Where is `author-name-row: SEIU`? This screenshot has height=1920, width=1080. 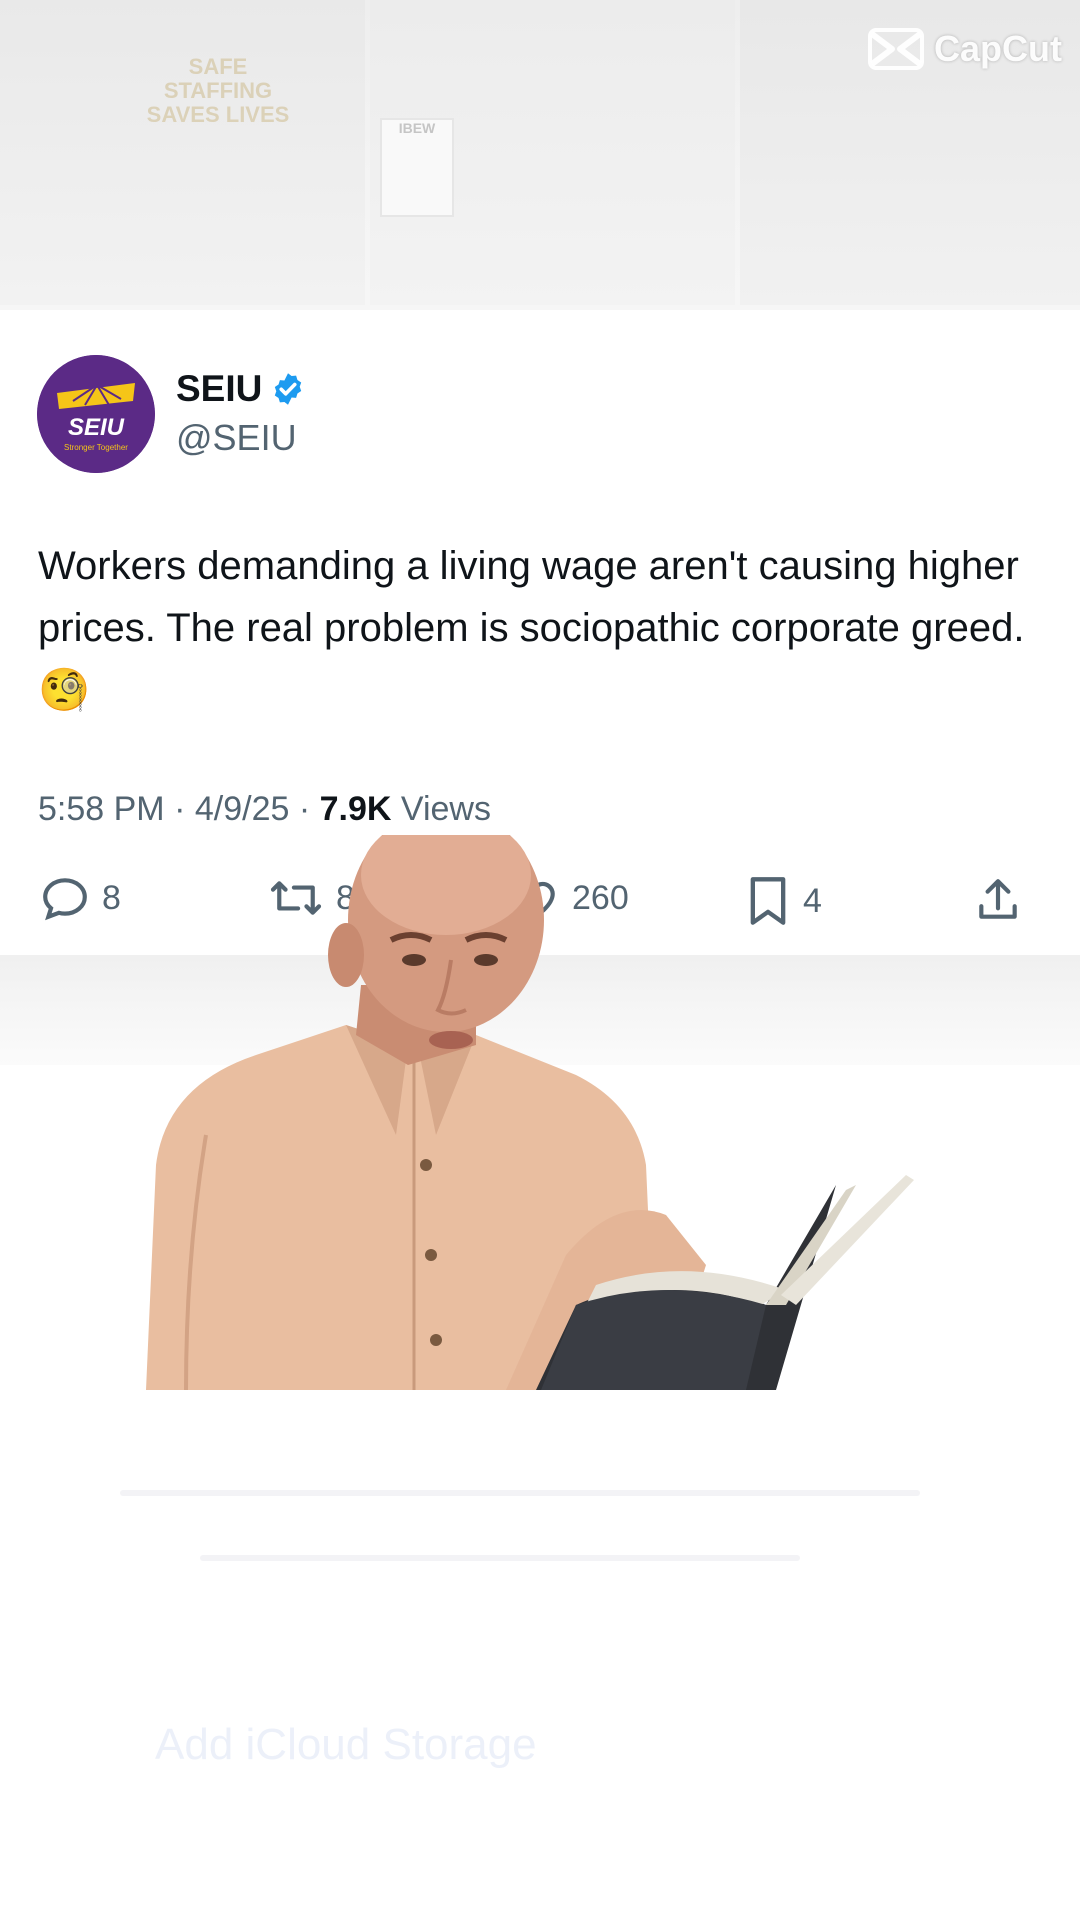
author-name-row: SEIU is located at coordinates (241, 389).